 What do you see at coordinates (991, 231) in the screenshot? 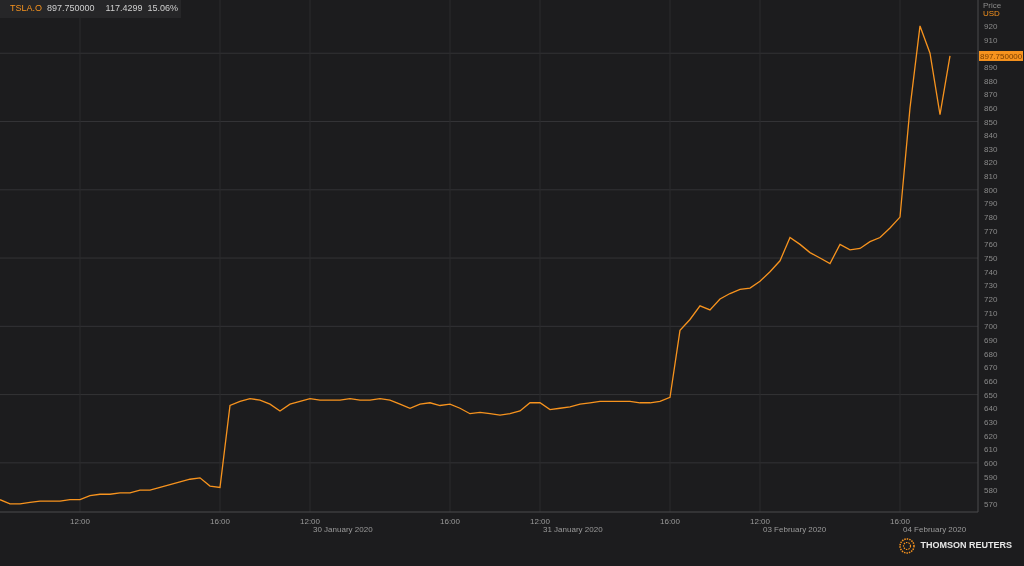
I see `y-tick-label: 770` at bounding box center [991, 231].